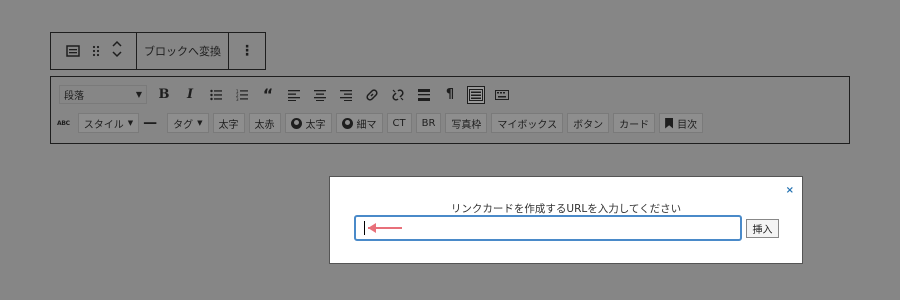 This screenshot has height=300, width=900. I want to click on block-toolbar: ブロックへ変換 ⋮, so click(158, 51).